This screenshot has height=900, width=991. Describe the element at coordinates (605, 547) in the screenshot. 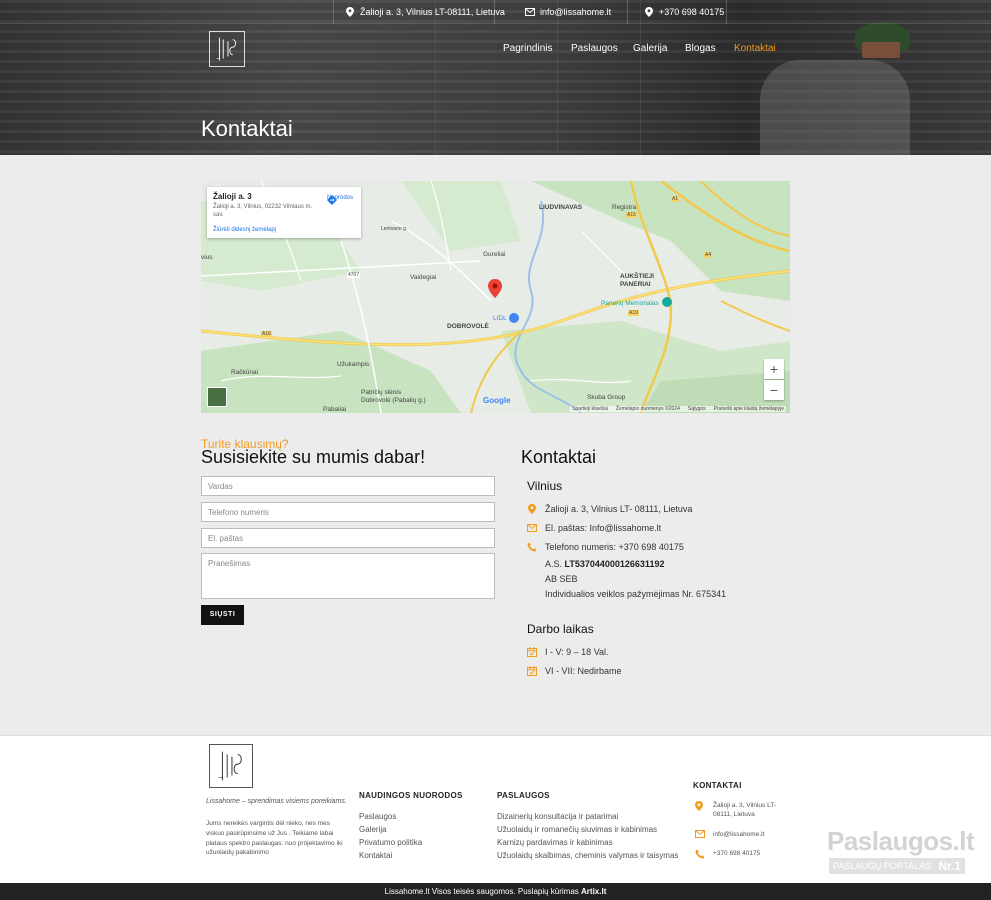

I see `contact-phone: Telefono numeris: +370 698 40175` at that location.